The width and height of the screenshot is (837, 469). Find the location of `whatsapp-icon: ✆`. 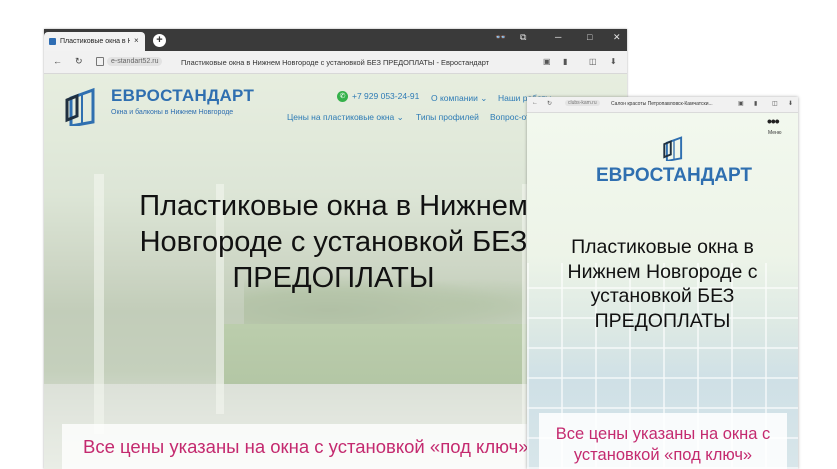

whatsapp-icon: ✆ is located at coordinates (342, 97).